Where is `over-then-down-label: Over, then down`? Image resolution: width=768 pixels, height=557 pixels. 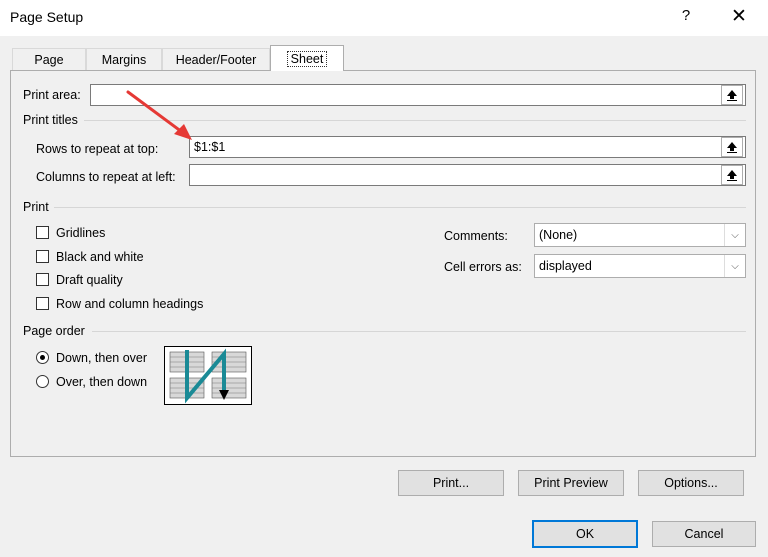 over-then-down-label: Over, then down is located at coordinates (102, 382).